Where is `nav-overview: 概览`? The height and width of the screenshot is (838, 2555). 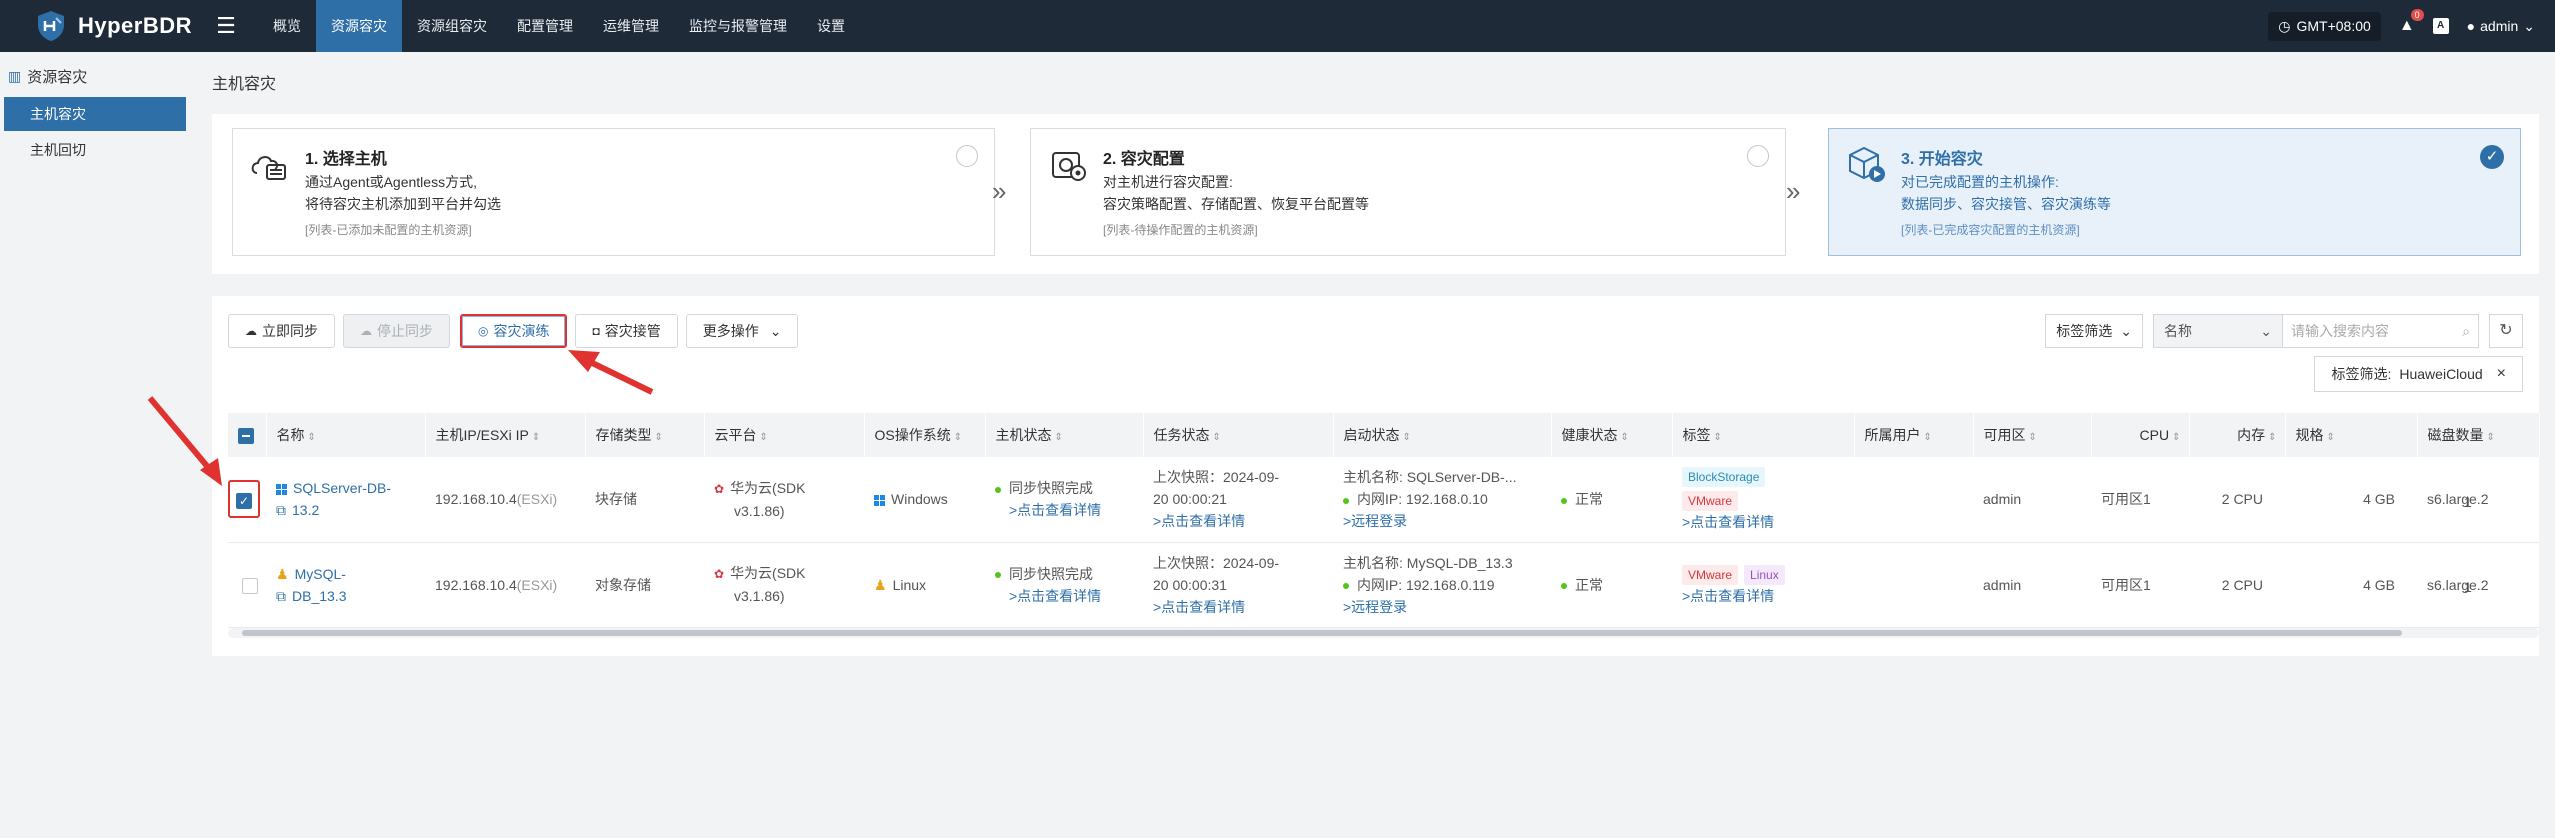 nav-overview: 概览 is located at coordinates (287, 26).